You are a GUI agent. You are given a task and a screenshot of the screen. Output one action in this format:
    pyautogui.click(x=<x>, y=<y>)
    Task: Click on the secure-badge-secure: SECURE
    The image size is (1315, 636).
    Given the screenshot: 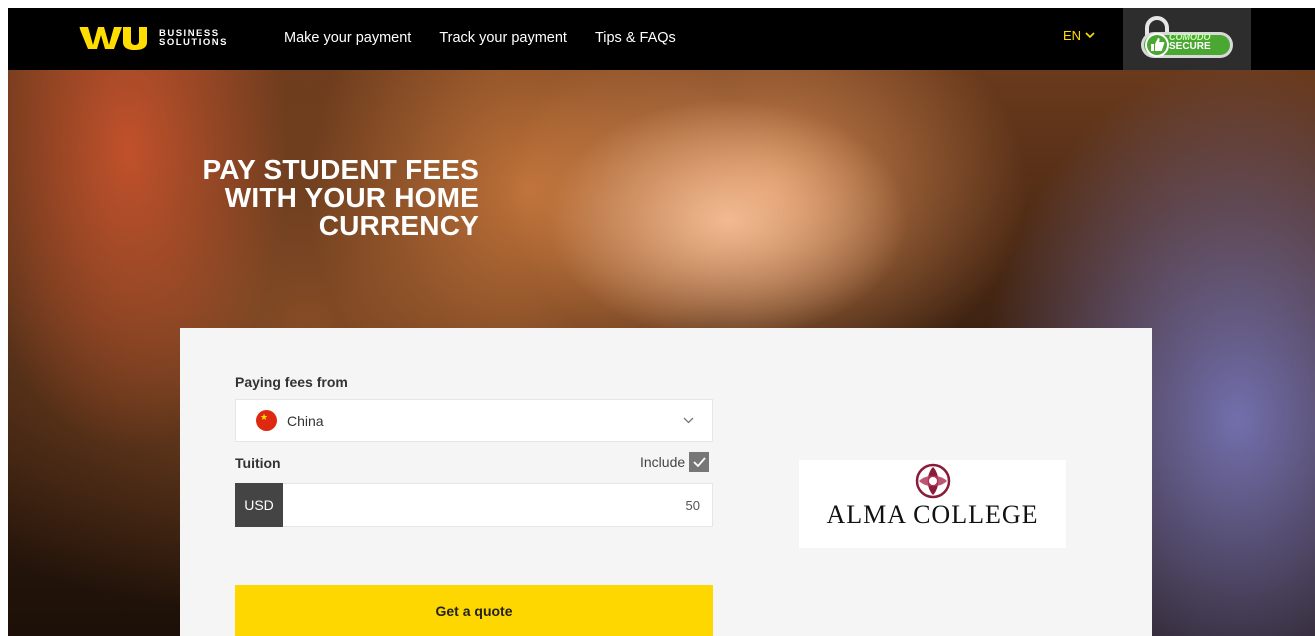 What is the action you would take?
    pyautogui.click(x=1190, y=46)
    